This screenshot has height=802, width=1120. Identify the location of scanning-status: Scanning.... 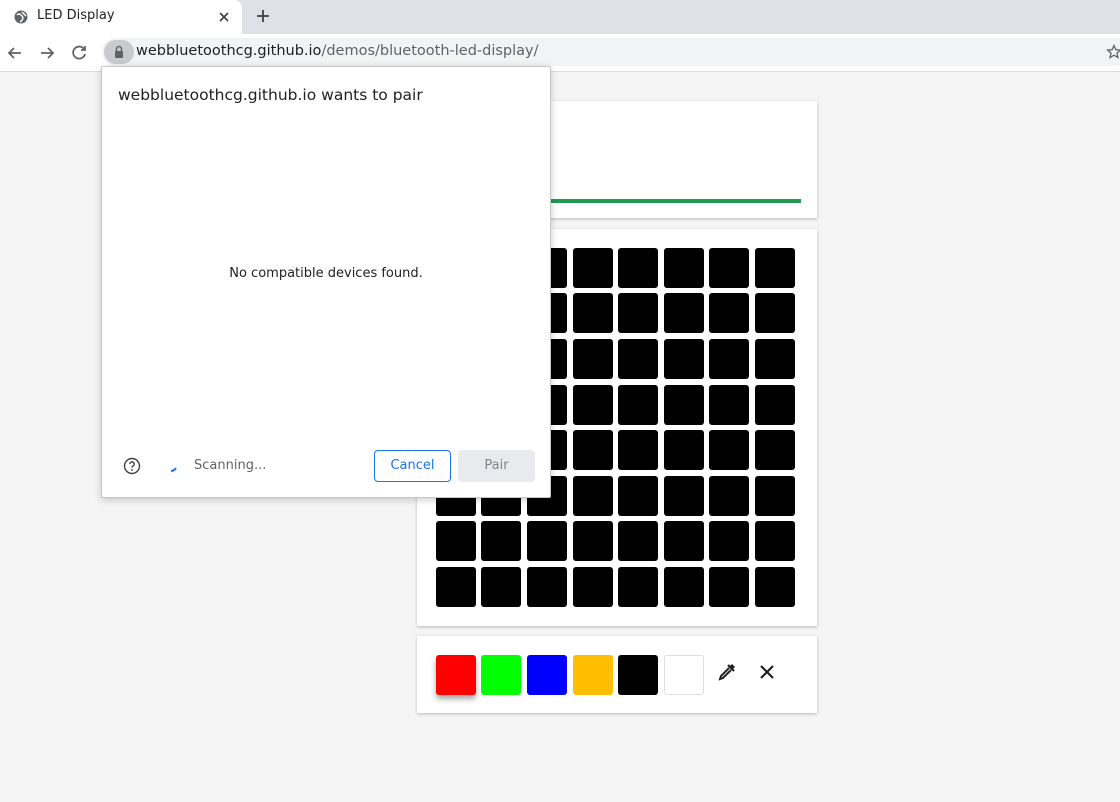
(230, 465).